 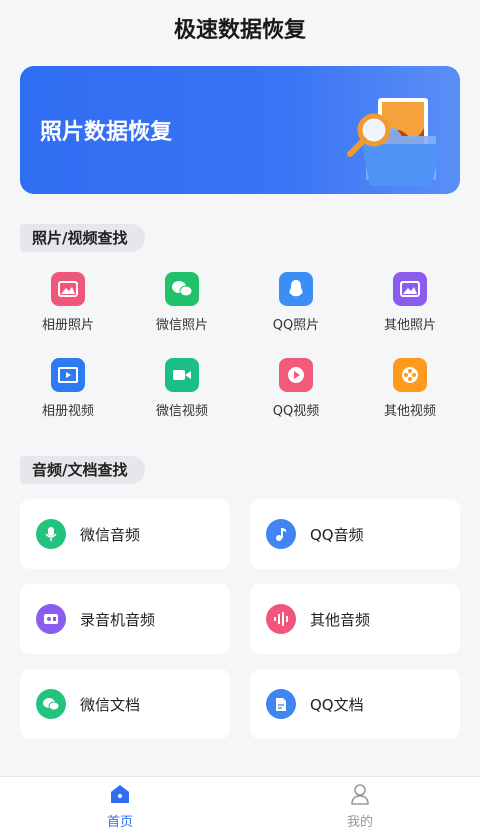 What do you see at coordinates (409, 325) in the screenshot?
I see `other-photo-label: 其他照片` at bounding box center [409, 325].